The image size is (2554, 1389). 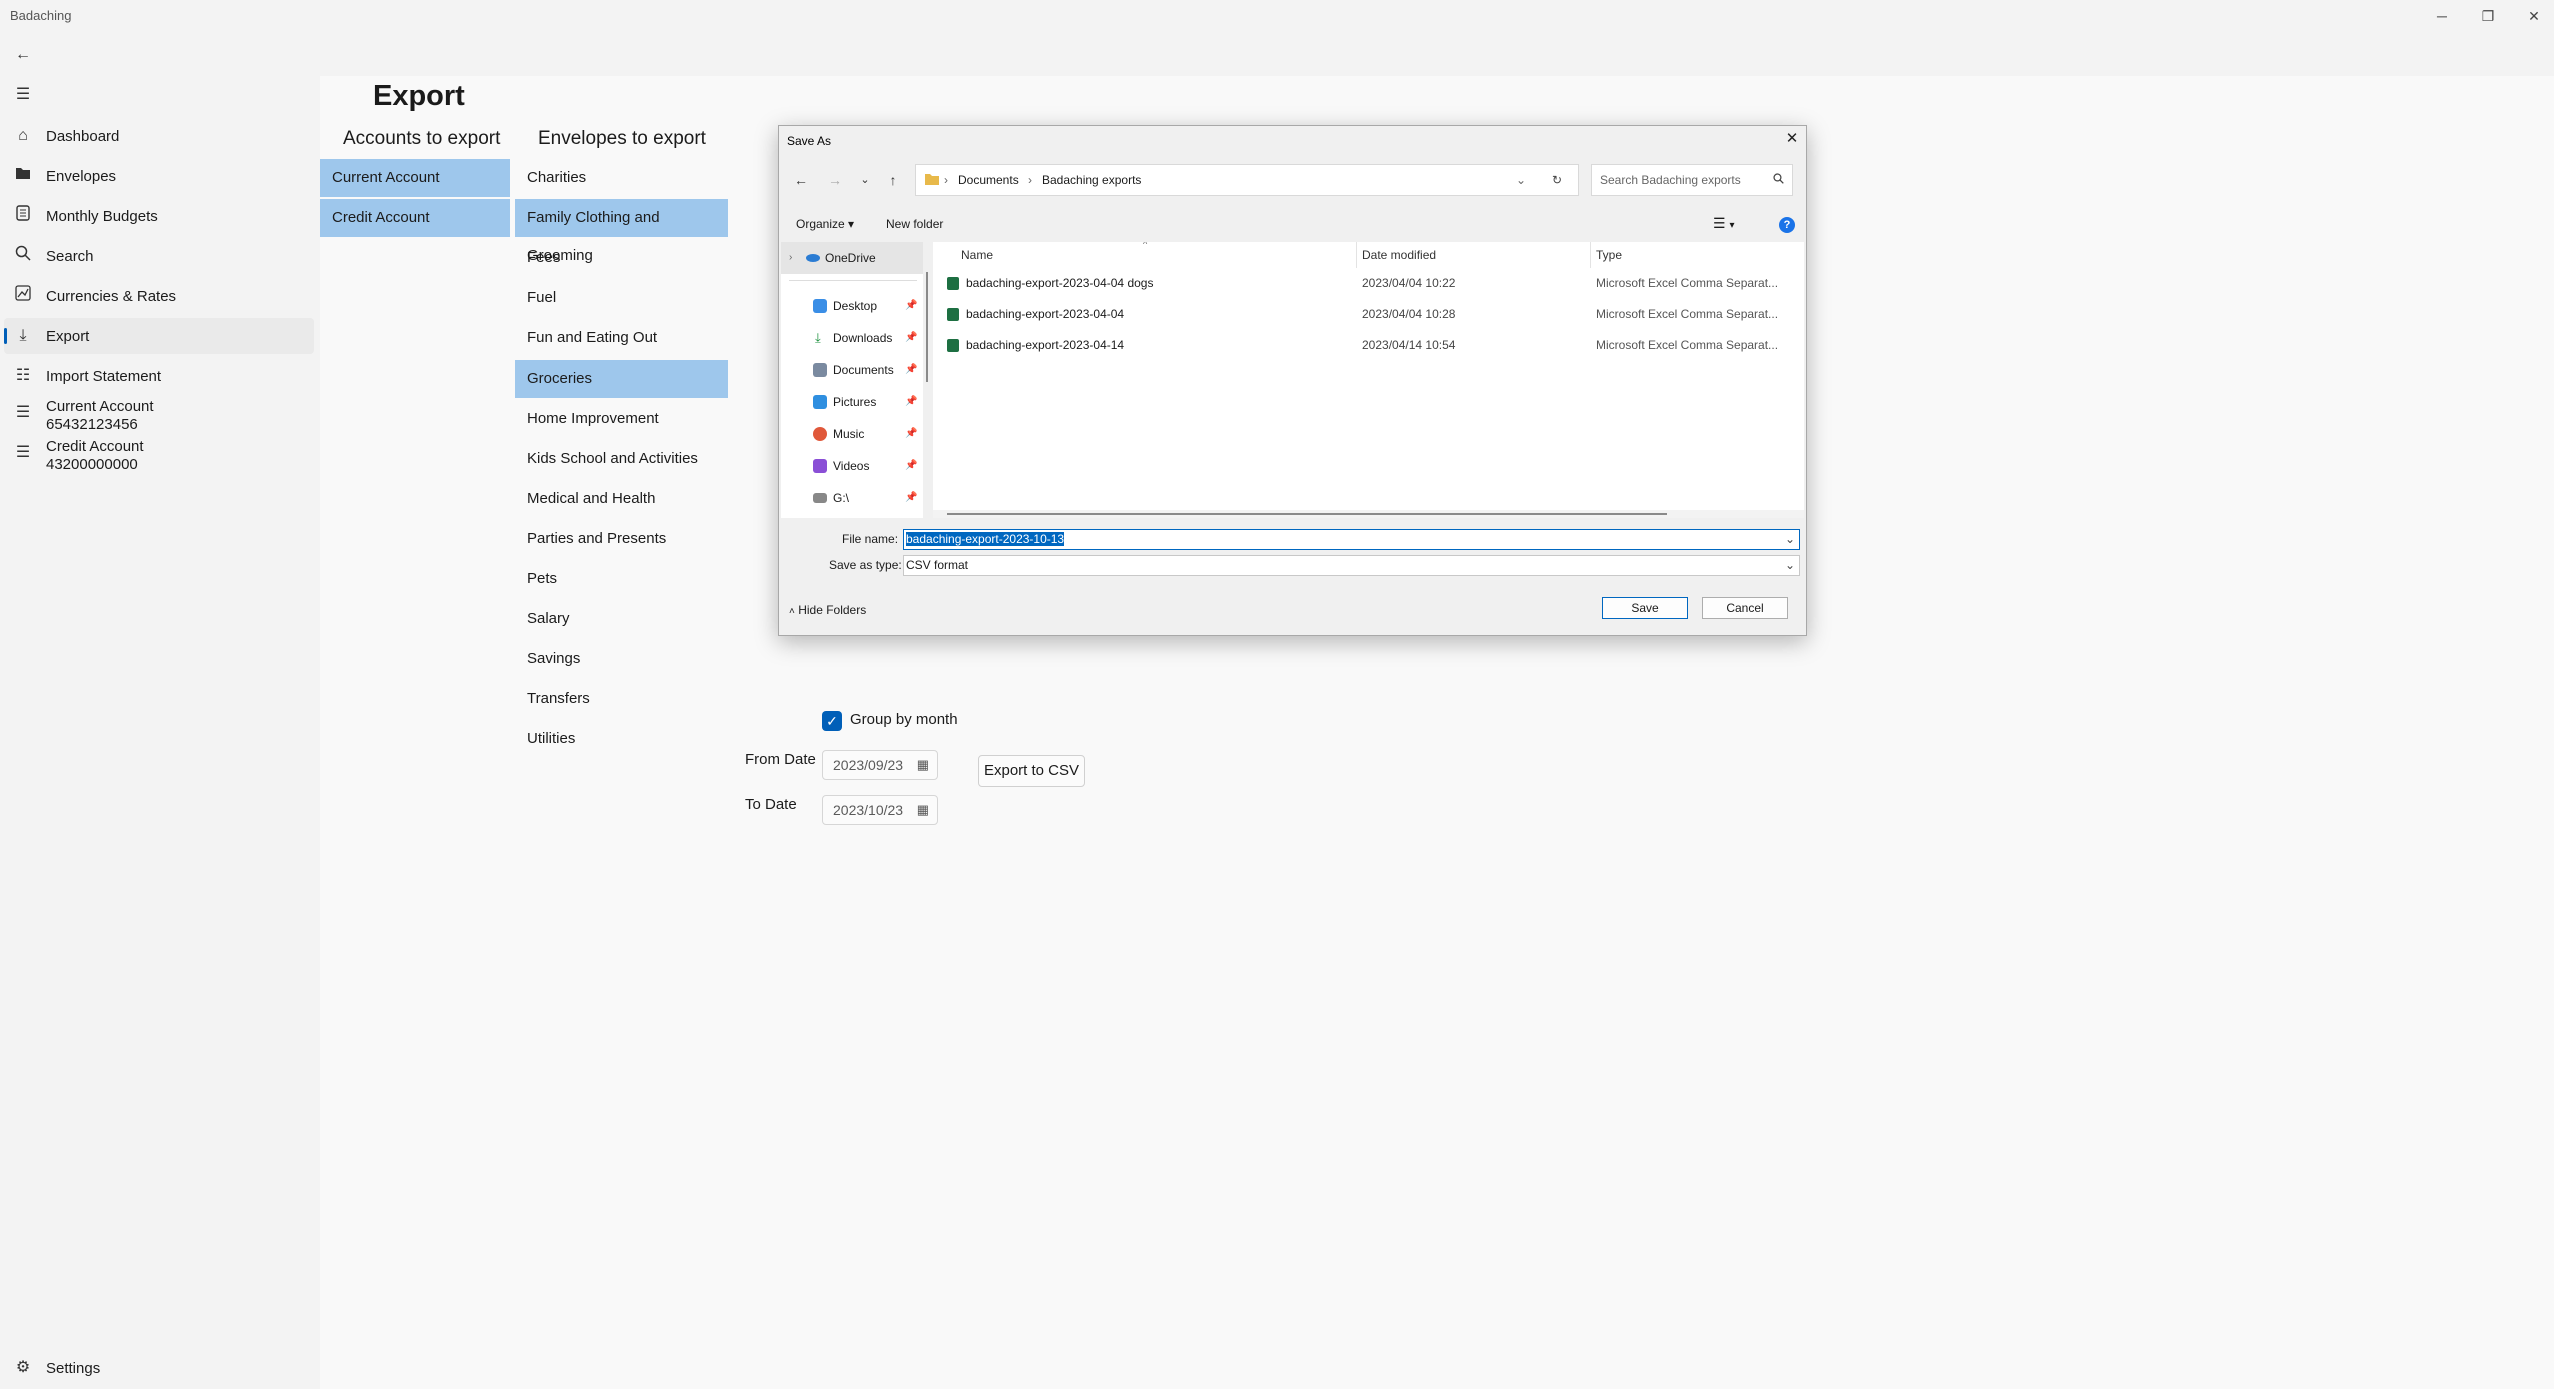 I want to click on sidebar-item-export: ⤓ Export, so click(x=157, y=336).